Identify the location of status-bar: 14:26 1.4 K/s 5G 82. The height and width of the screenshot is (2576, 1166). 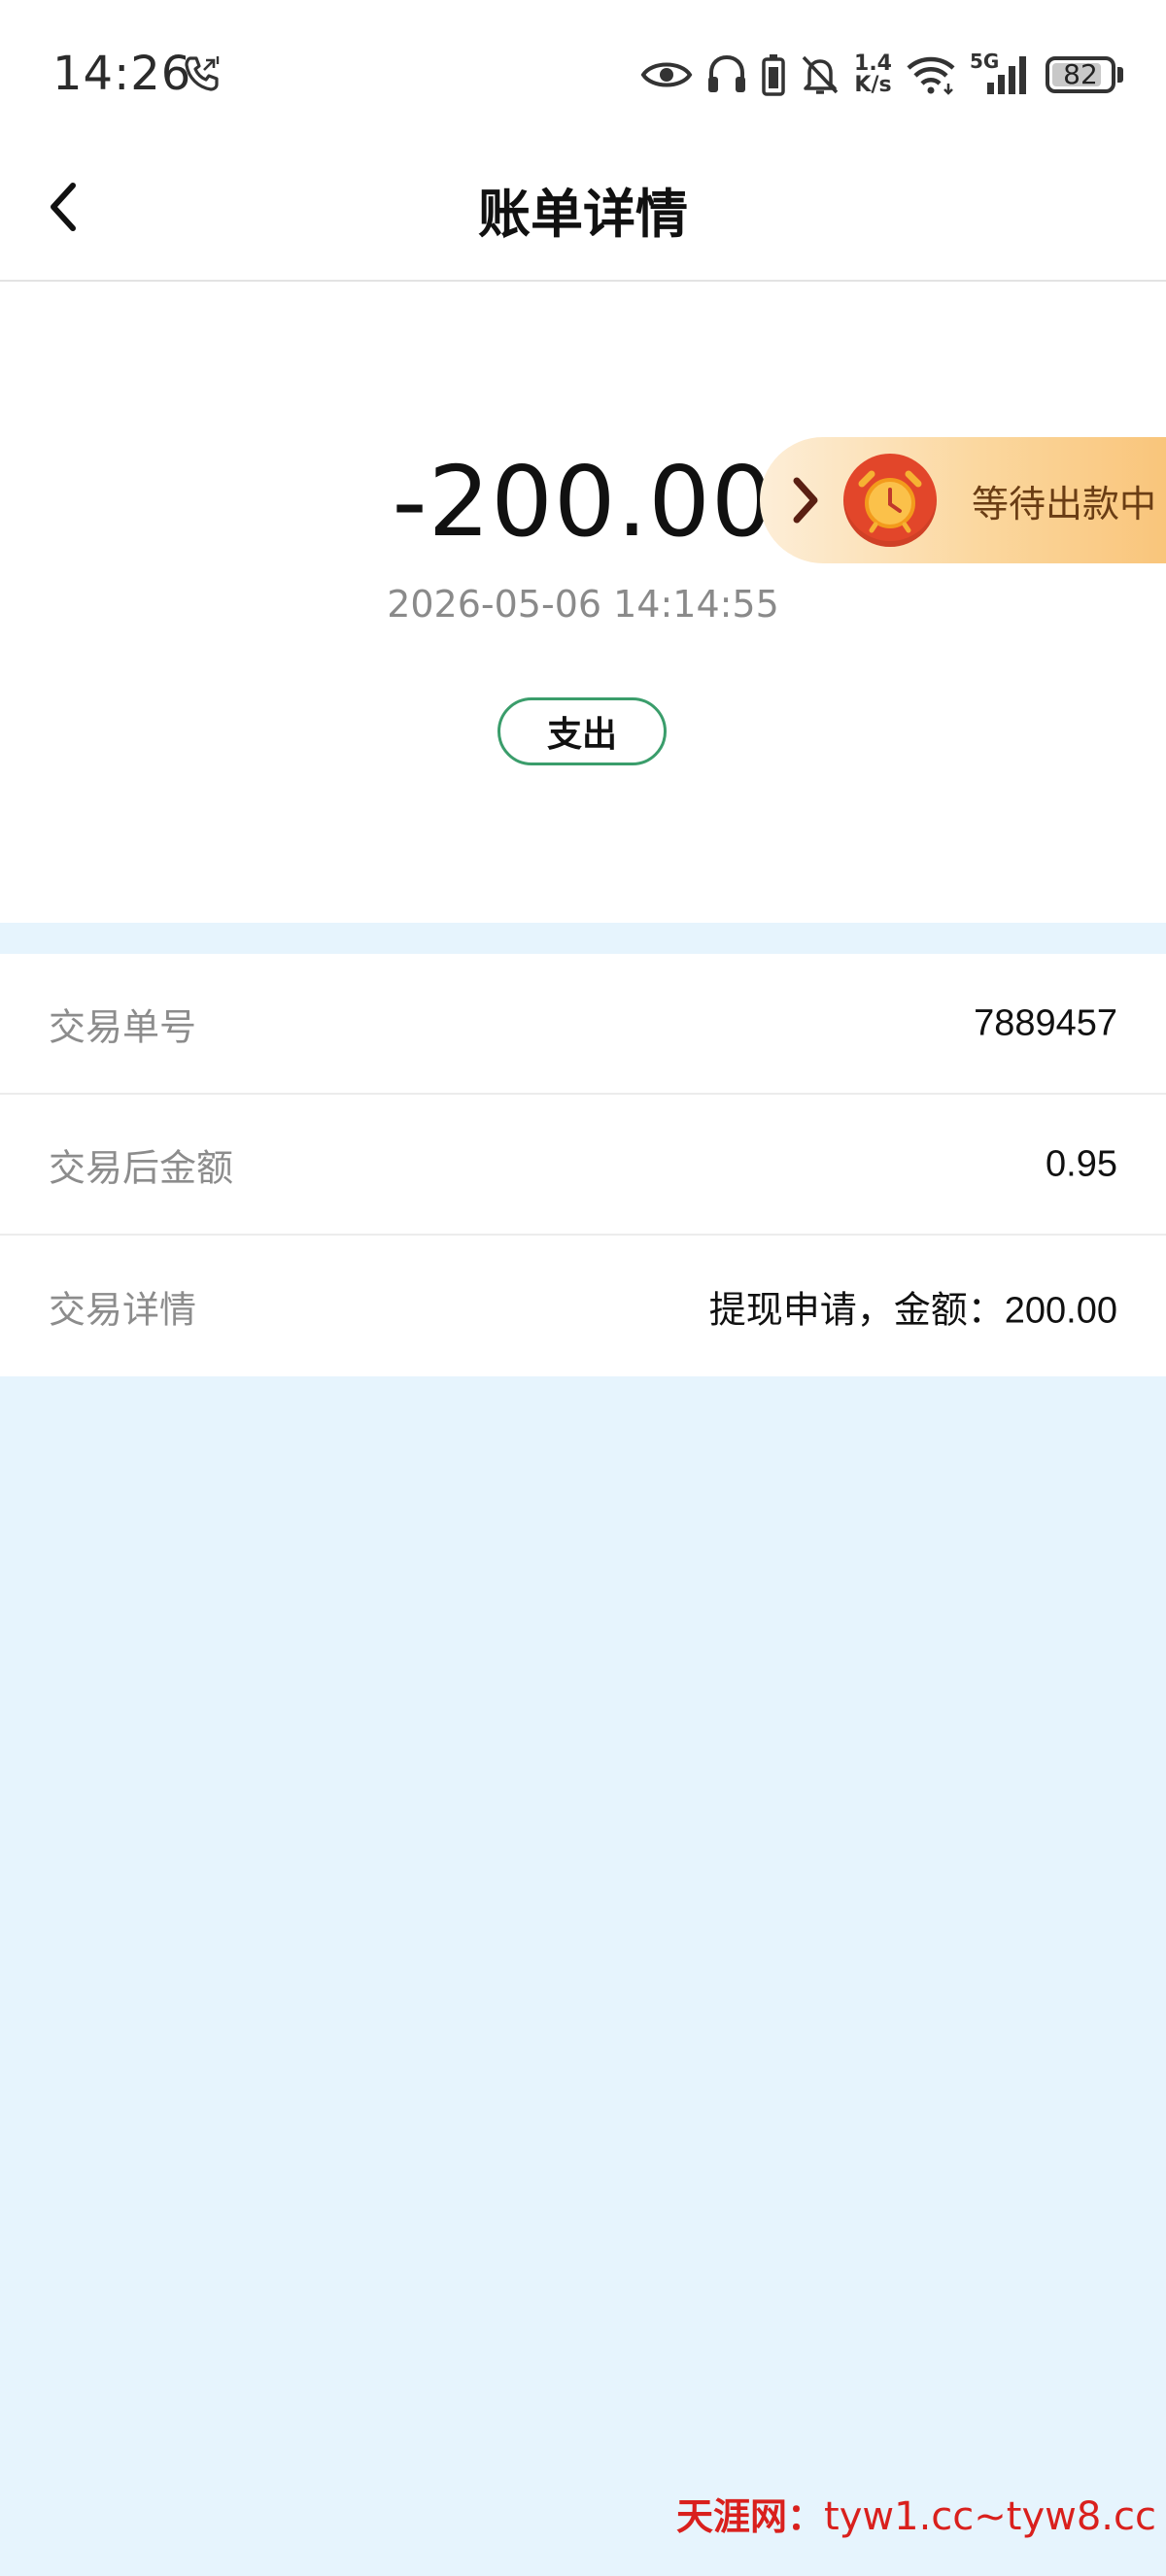
(583, 73).